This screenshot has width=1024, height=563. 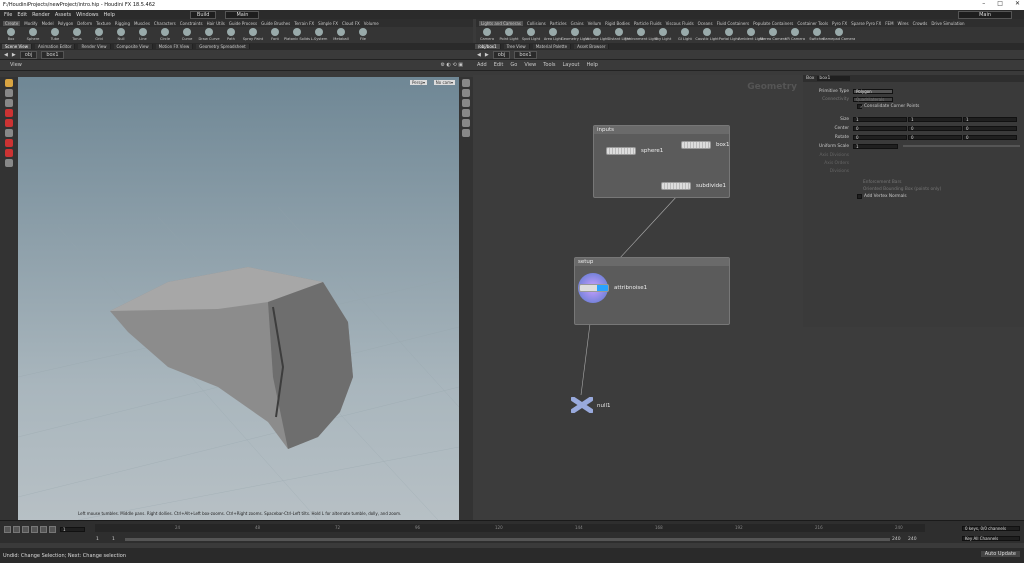 I want to click on network-menu-item: Layout, so click(x=571, y=65).